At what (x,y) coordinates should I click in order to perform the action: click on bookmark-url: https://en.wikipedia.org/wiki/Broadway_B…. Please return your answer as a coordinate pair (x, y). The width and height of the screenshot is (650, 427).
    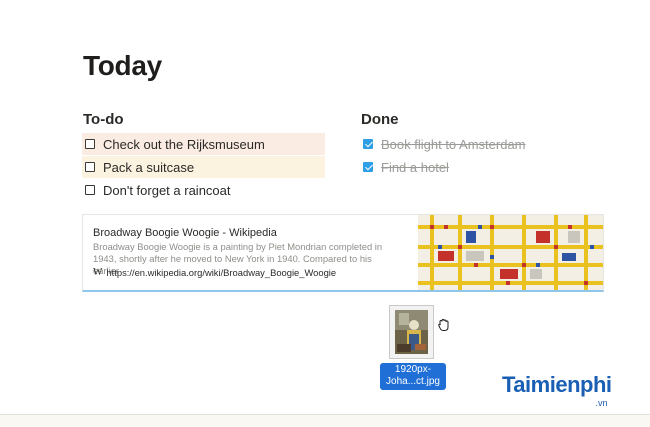
    Looking at the image, I should click on (221, 272).